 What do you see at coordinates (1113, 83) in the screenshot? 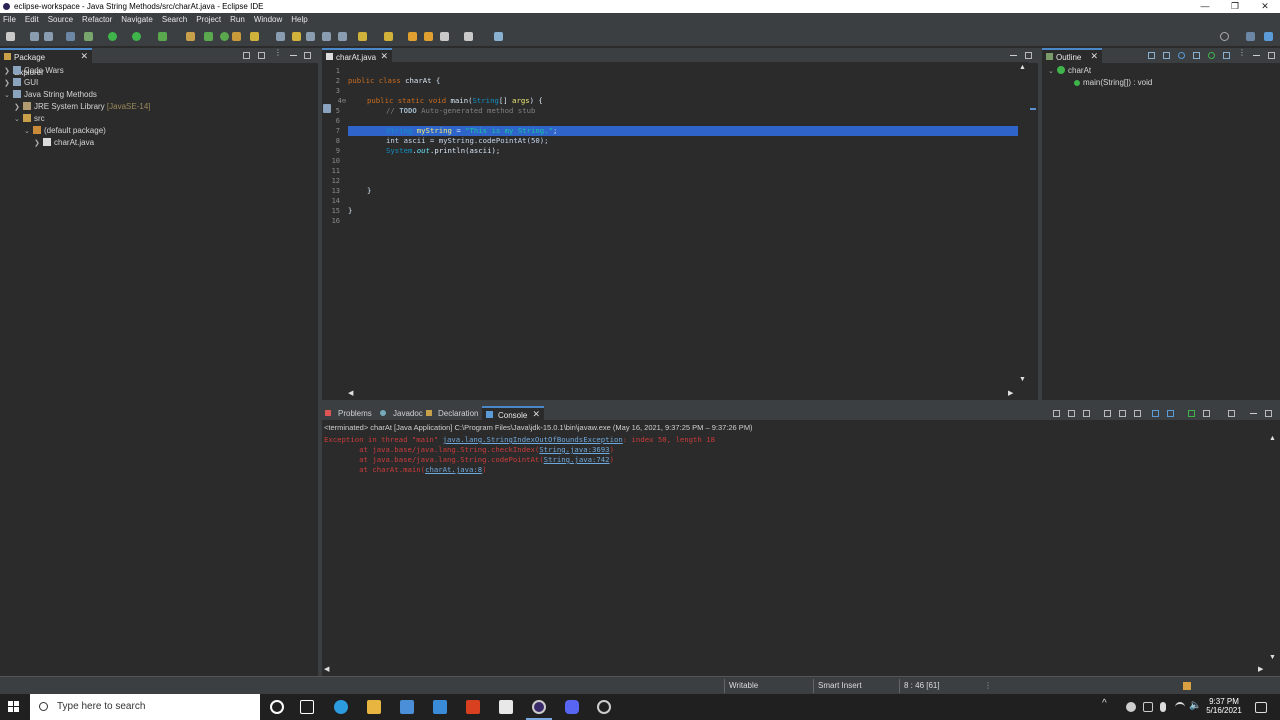
I see `outline-method-item: main(String[]) : void` at bounding box center [1113, 83].